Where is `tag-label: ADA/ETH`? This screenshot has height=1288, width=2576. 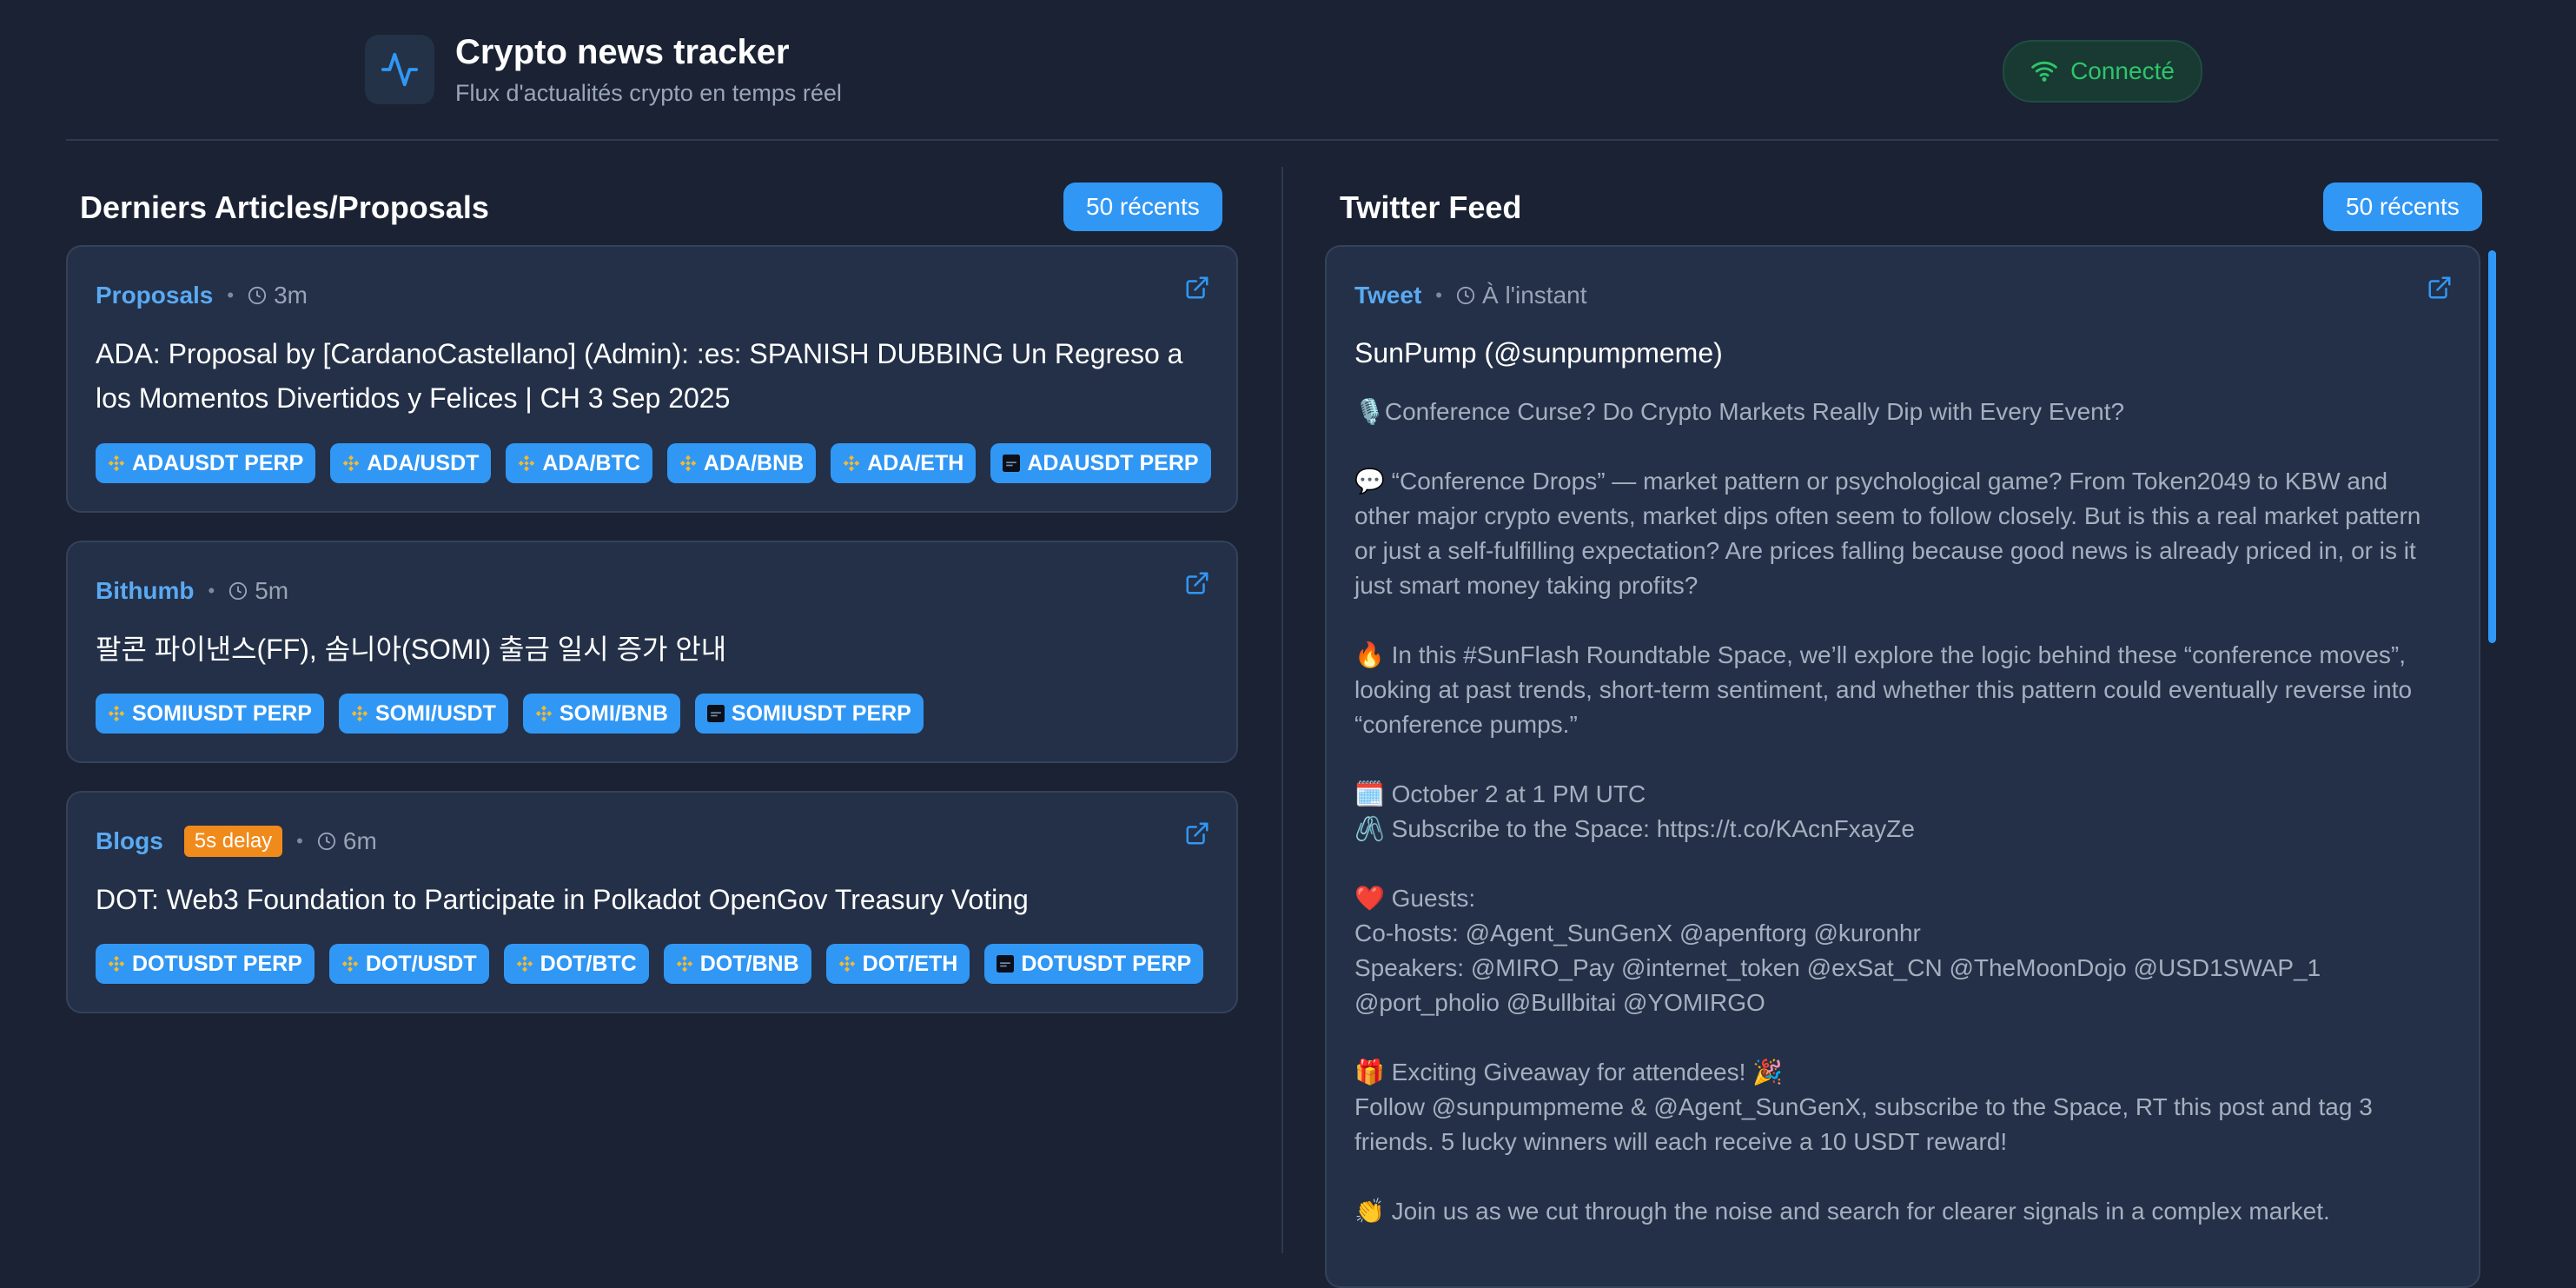
tag-label: ADA/ETH is located at coordinates (915, 462).